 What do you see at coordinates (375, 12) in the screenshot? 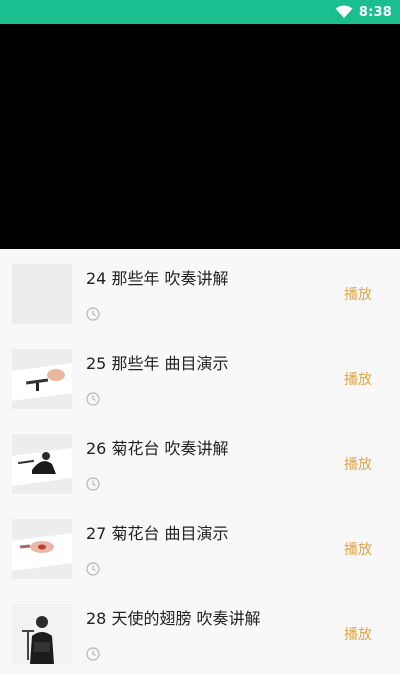
I see `status-time: 8:38` at bounding box center [375, 12].